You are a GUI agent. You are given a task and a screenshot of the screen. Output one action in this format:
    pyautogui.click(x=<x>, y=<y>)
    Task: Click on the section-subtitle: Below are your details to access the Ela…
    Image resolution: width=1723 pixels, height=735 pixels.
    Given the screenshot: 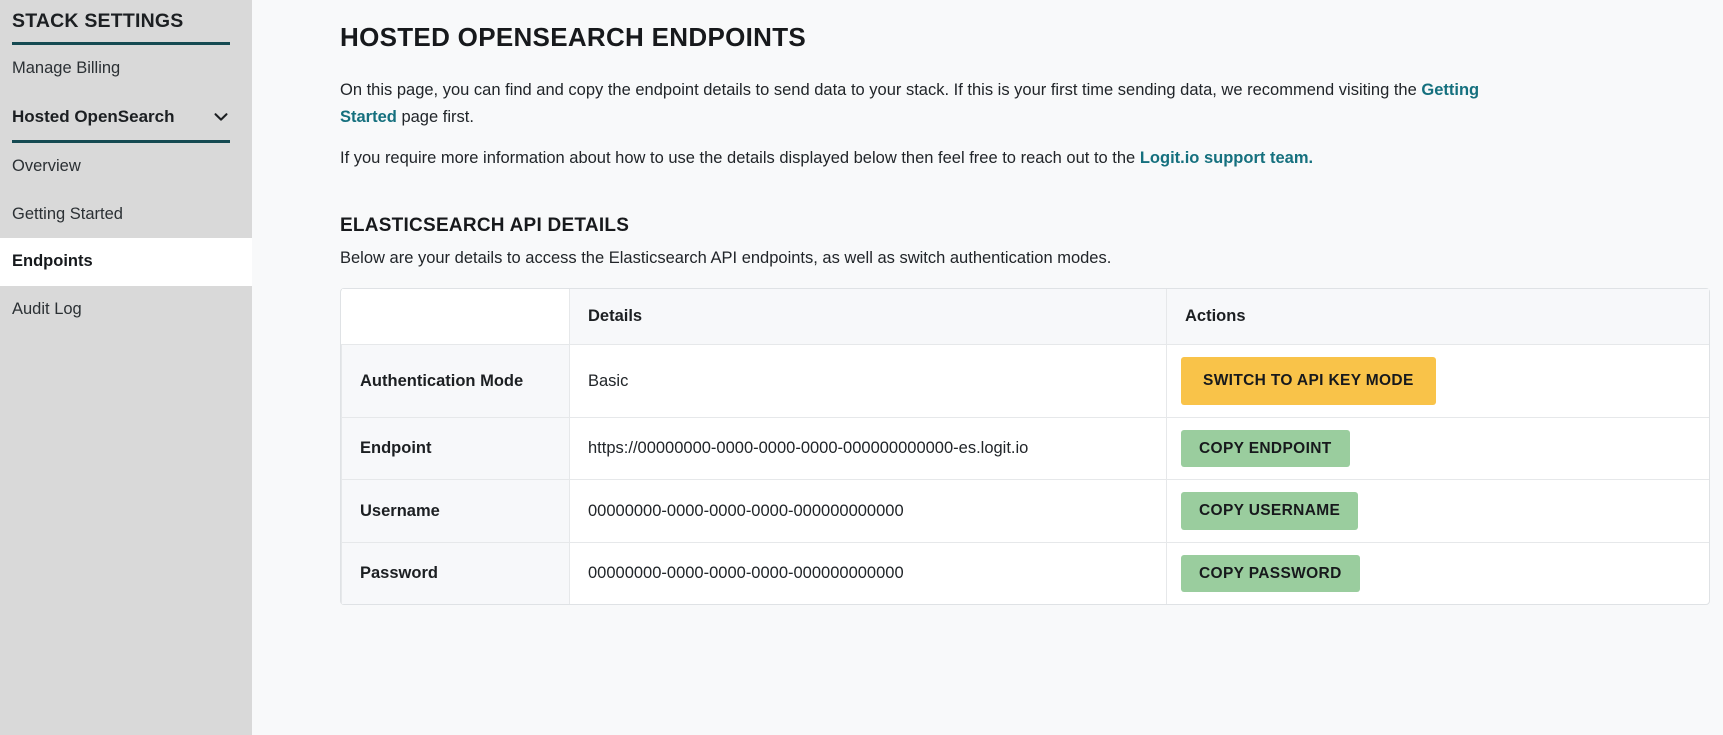 What is the action you would take?
    pyautogui.click(x=726, y=258)
    